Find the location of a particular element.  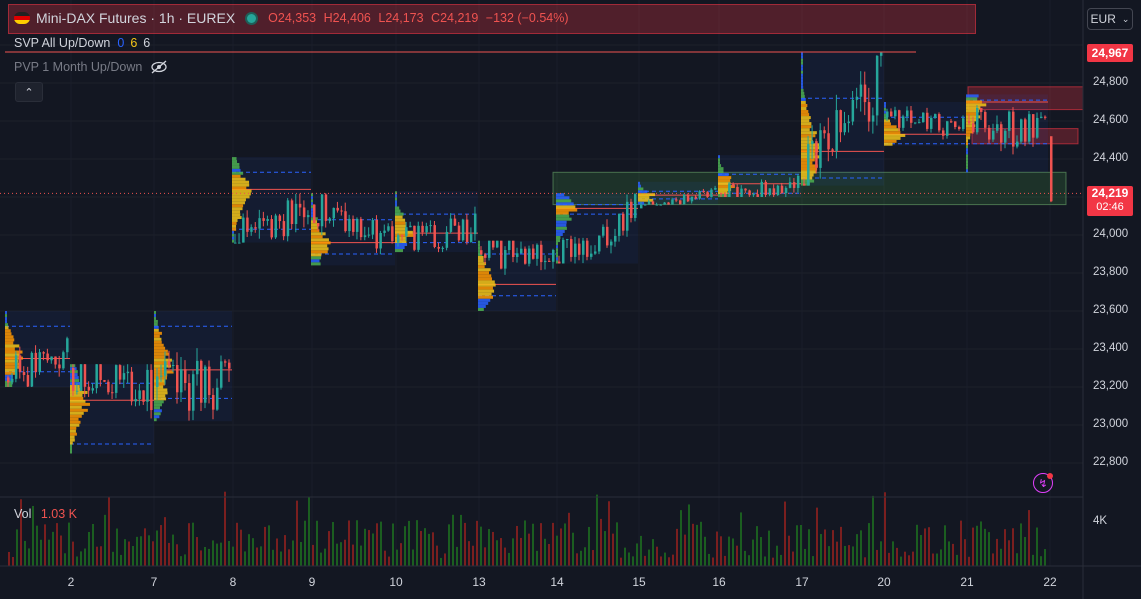

symbol-title: Mini-DAX Futures · 1h · EUREX is located at coordinates (135, 18).